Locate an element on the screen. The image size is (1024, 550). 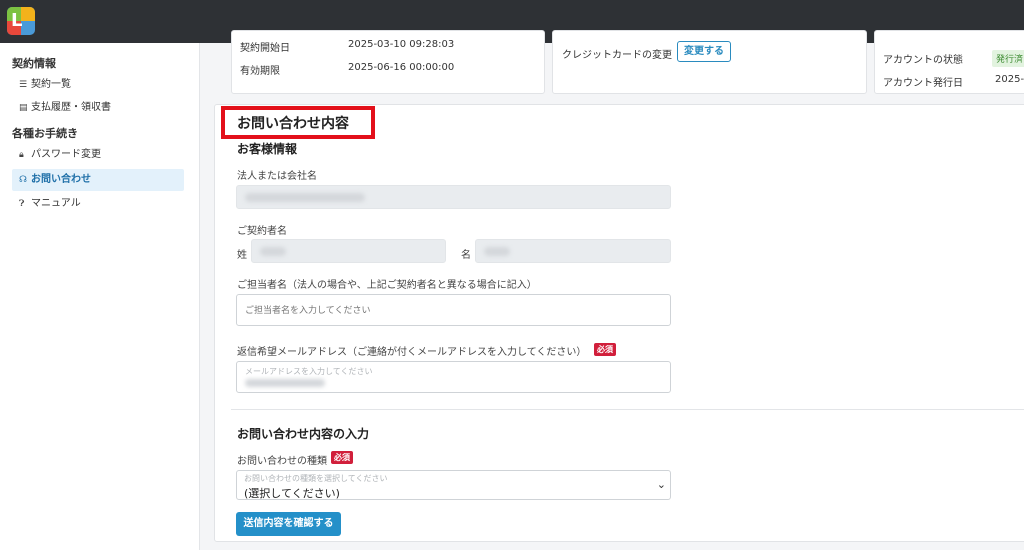
account-card: アカウントの状態 発行済 アカウント発行日 2025-0 is located at coordinates (949, 62).